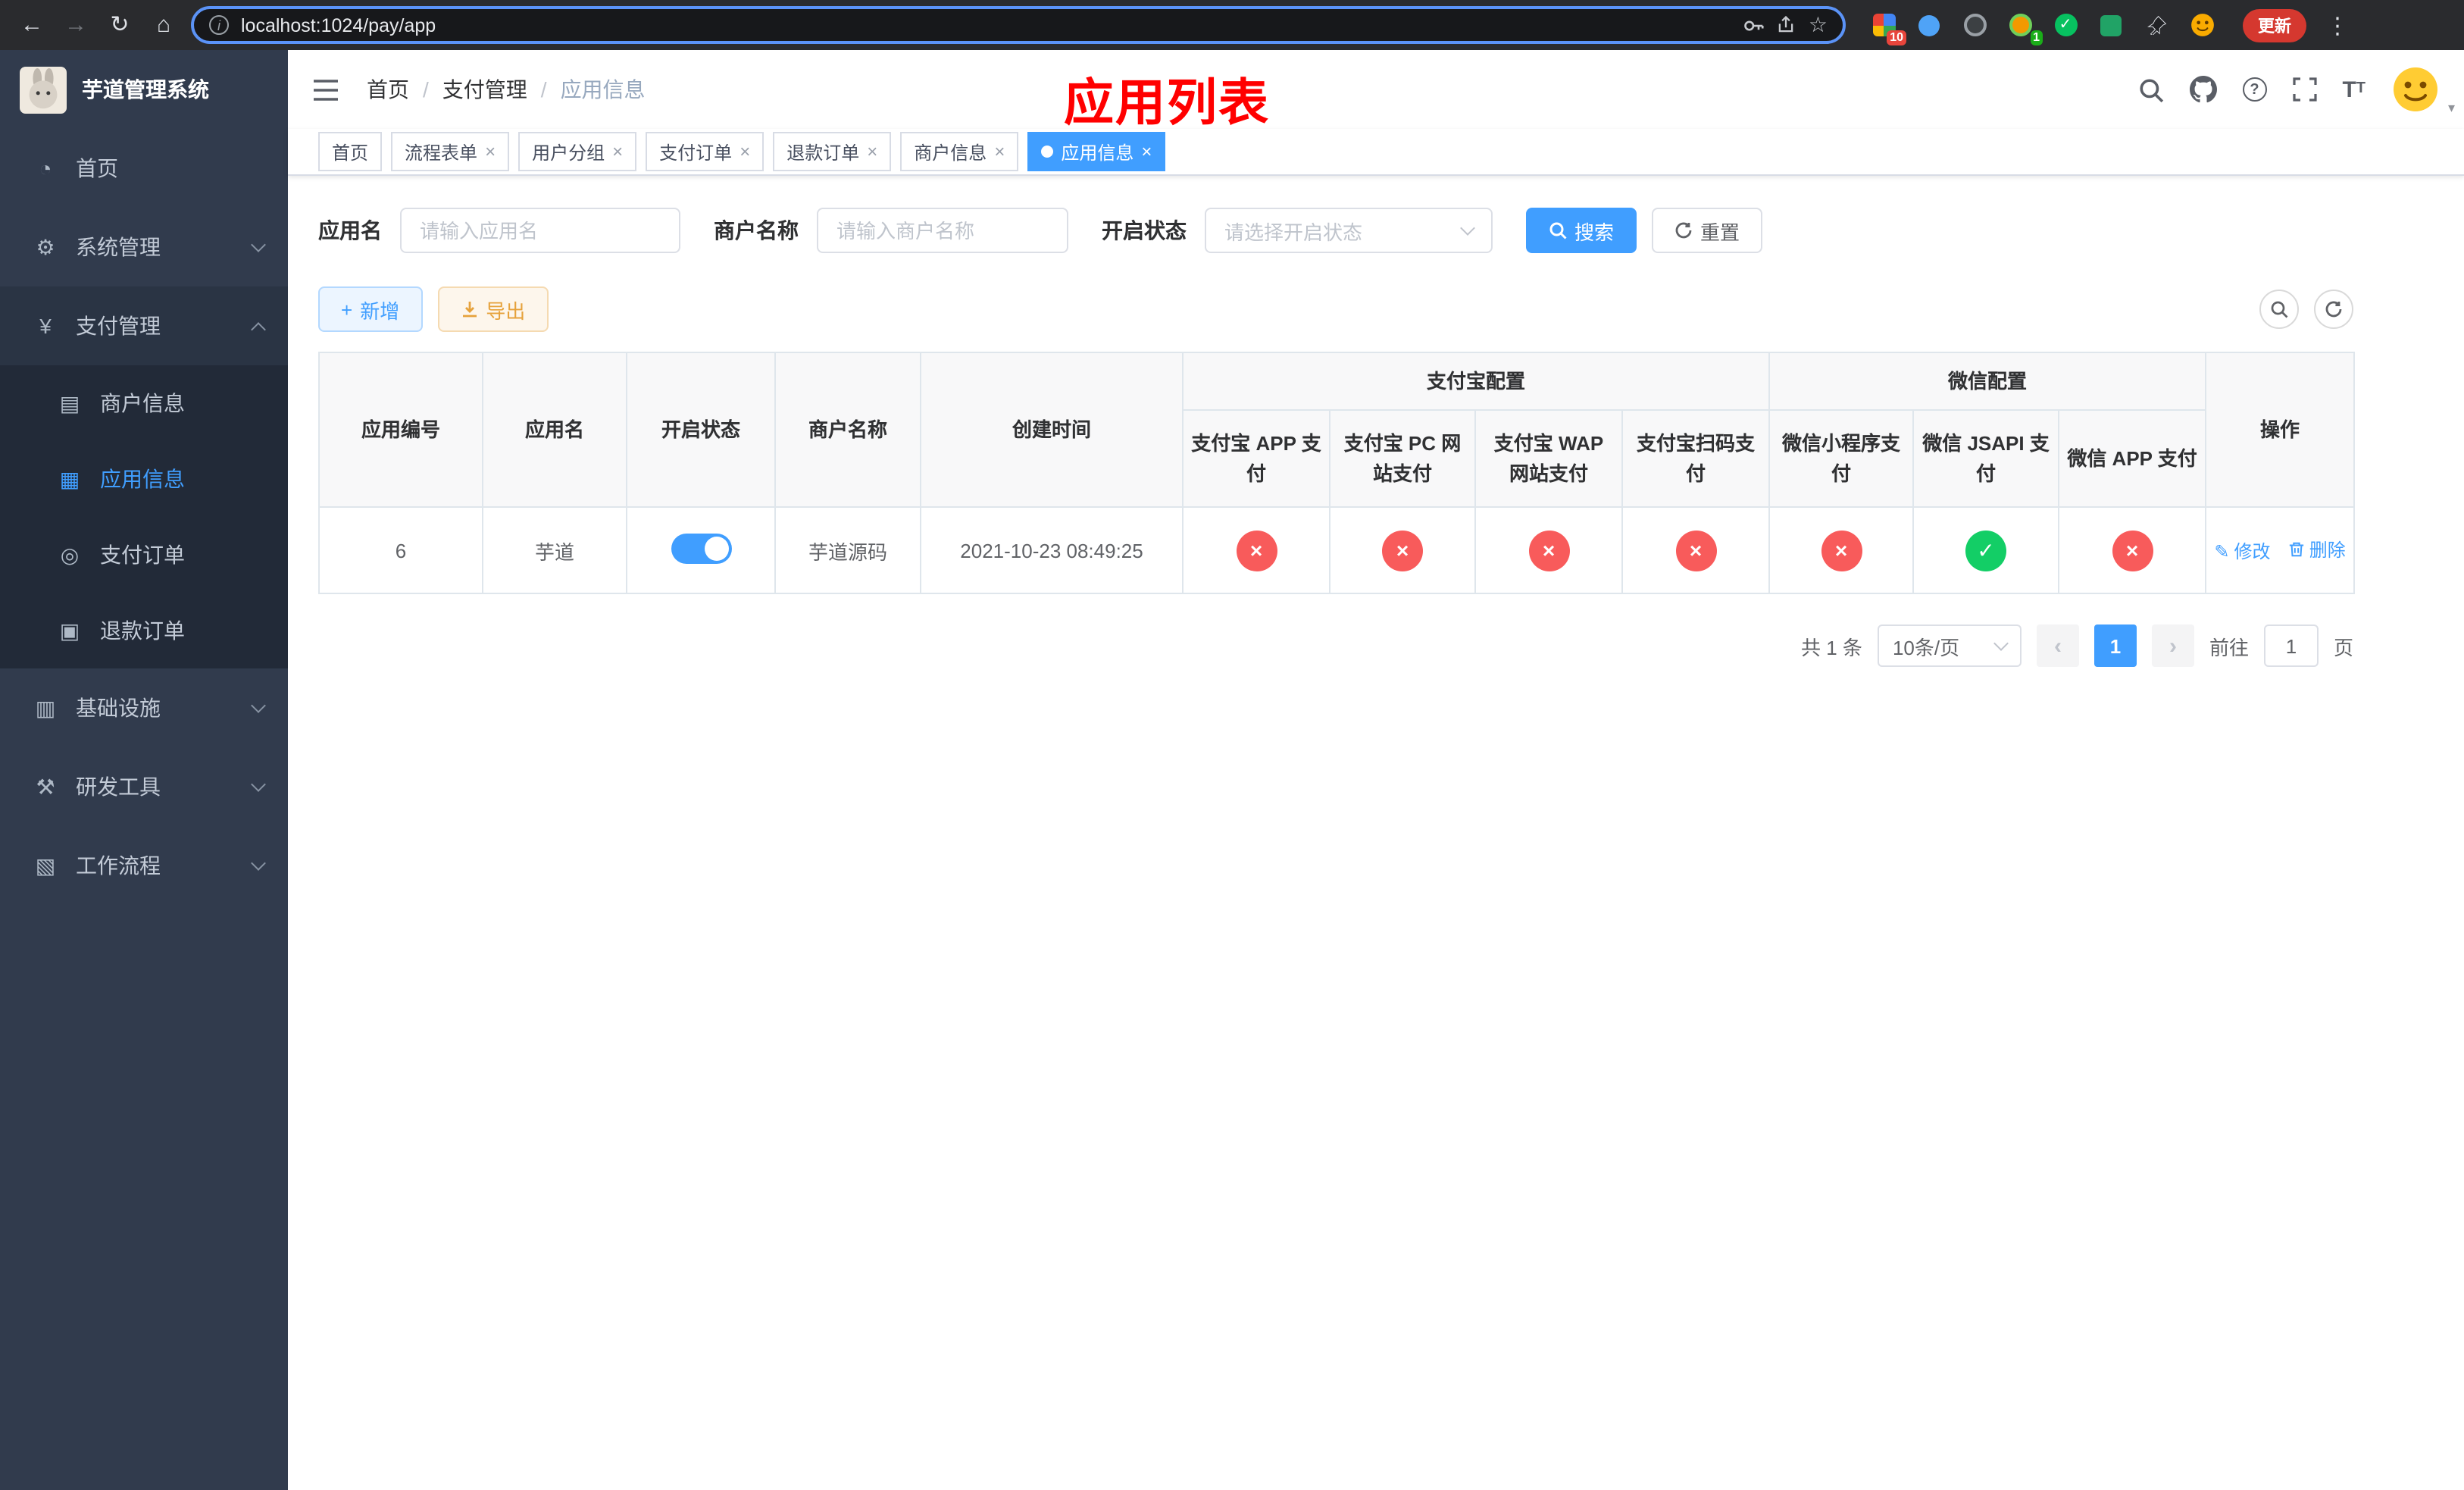  Describe the element at coordinates (2274, 25) in the screenshot. I see `browser-update-button: 更新` at that location.